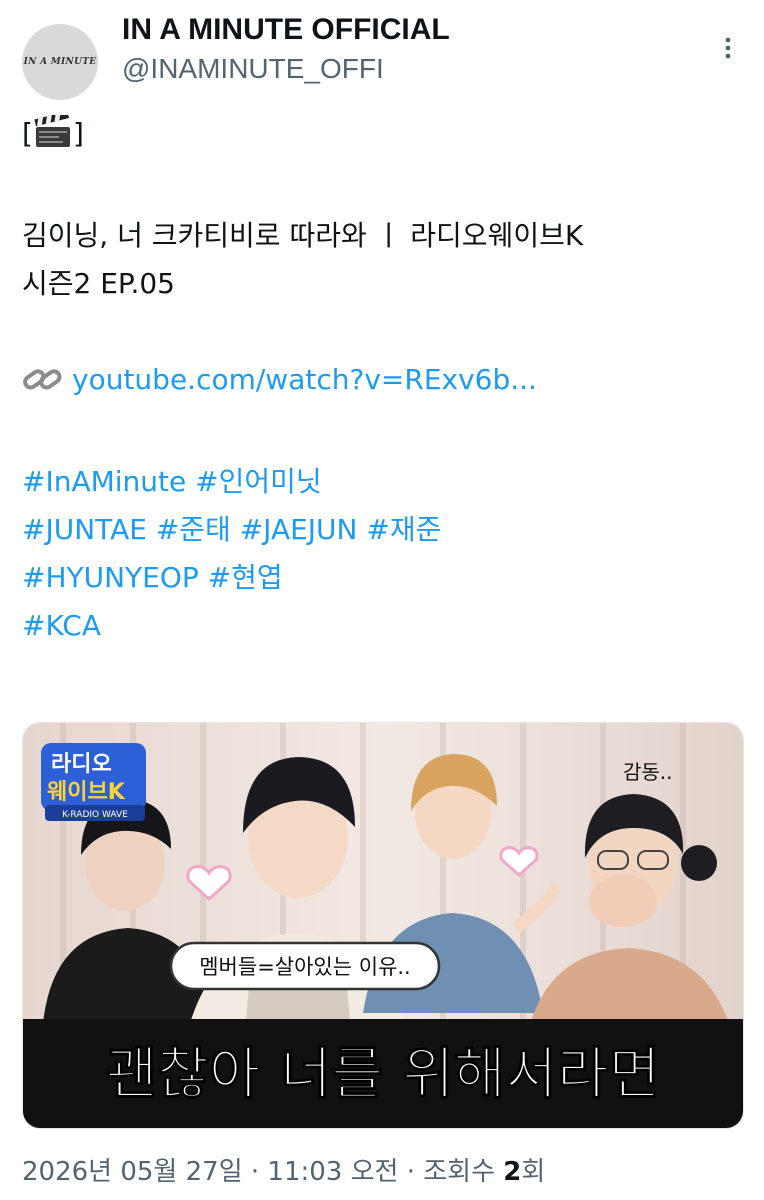 Image resolution: width=764 pixels, height=1200 pixels. I want to click on views-count: 2, so click(512, 1172).